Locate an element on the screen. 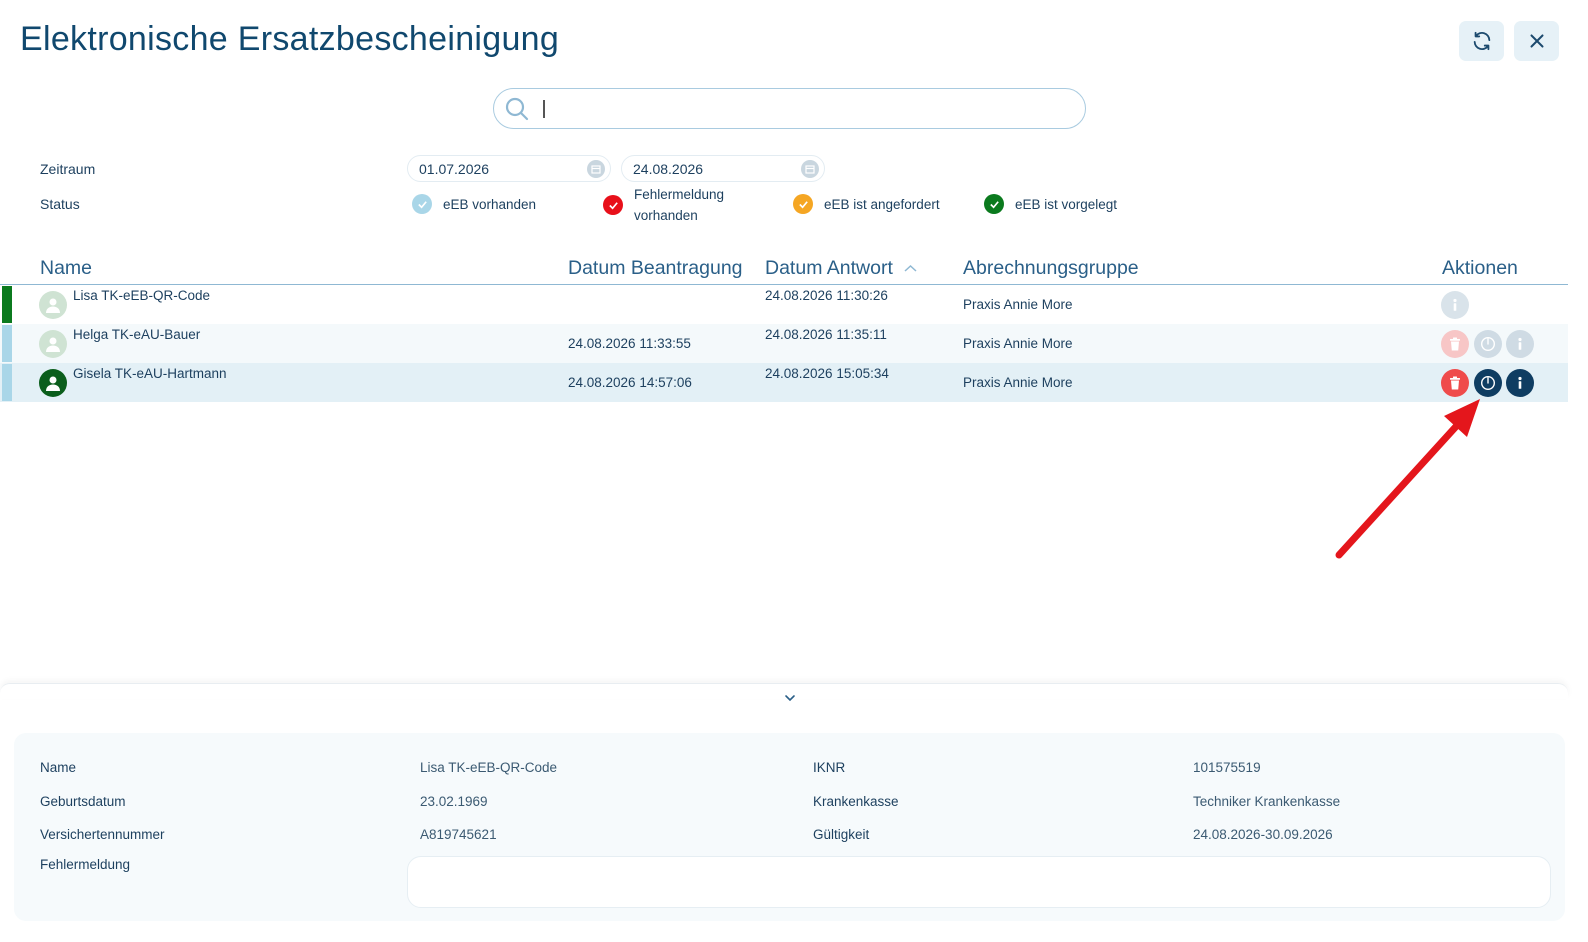 The height and width of the screenshot is (942, 1588). status-label: Status is located at coordinates (60, 204).